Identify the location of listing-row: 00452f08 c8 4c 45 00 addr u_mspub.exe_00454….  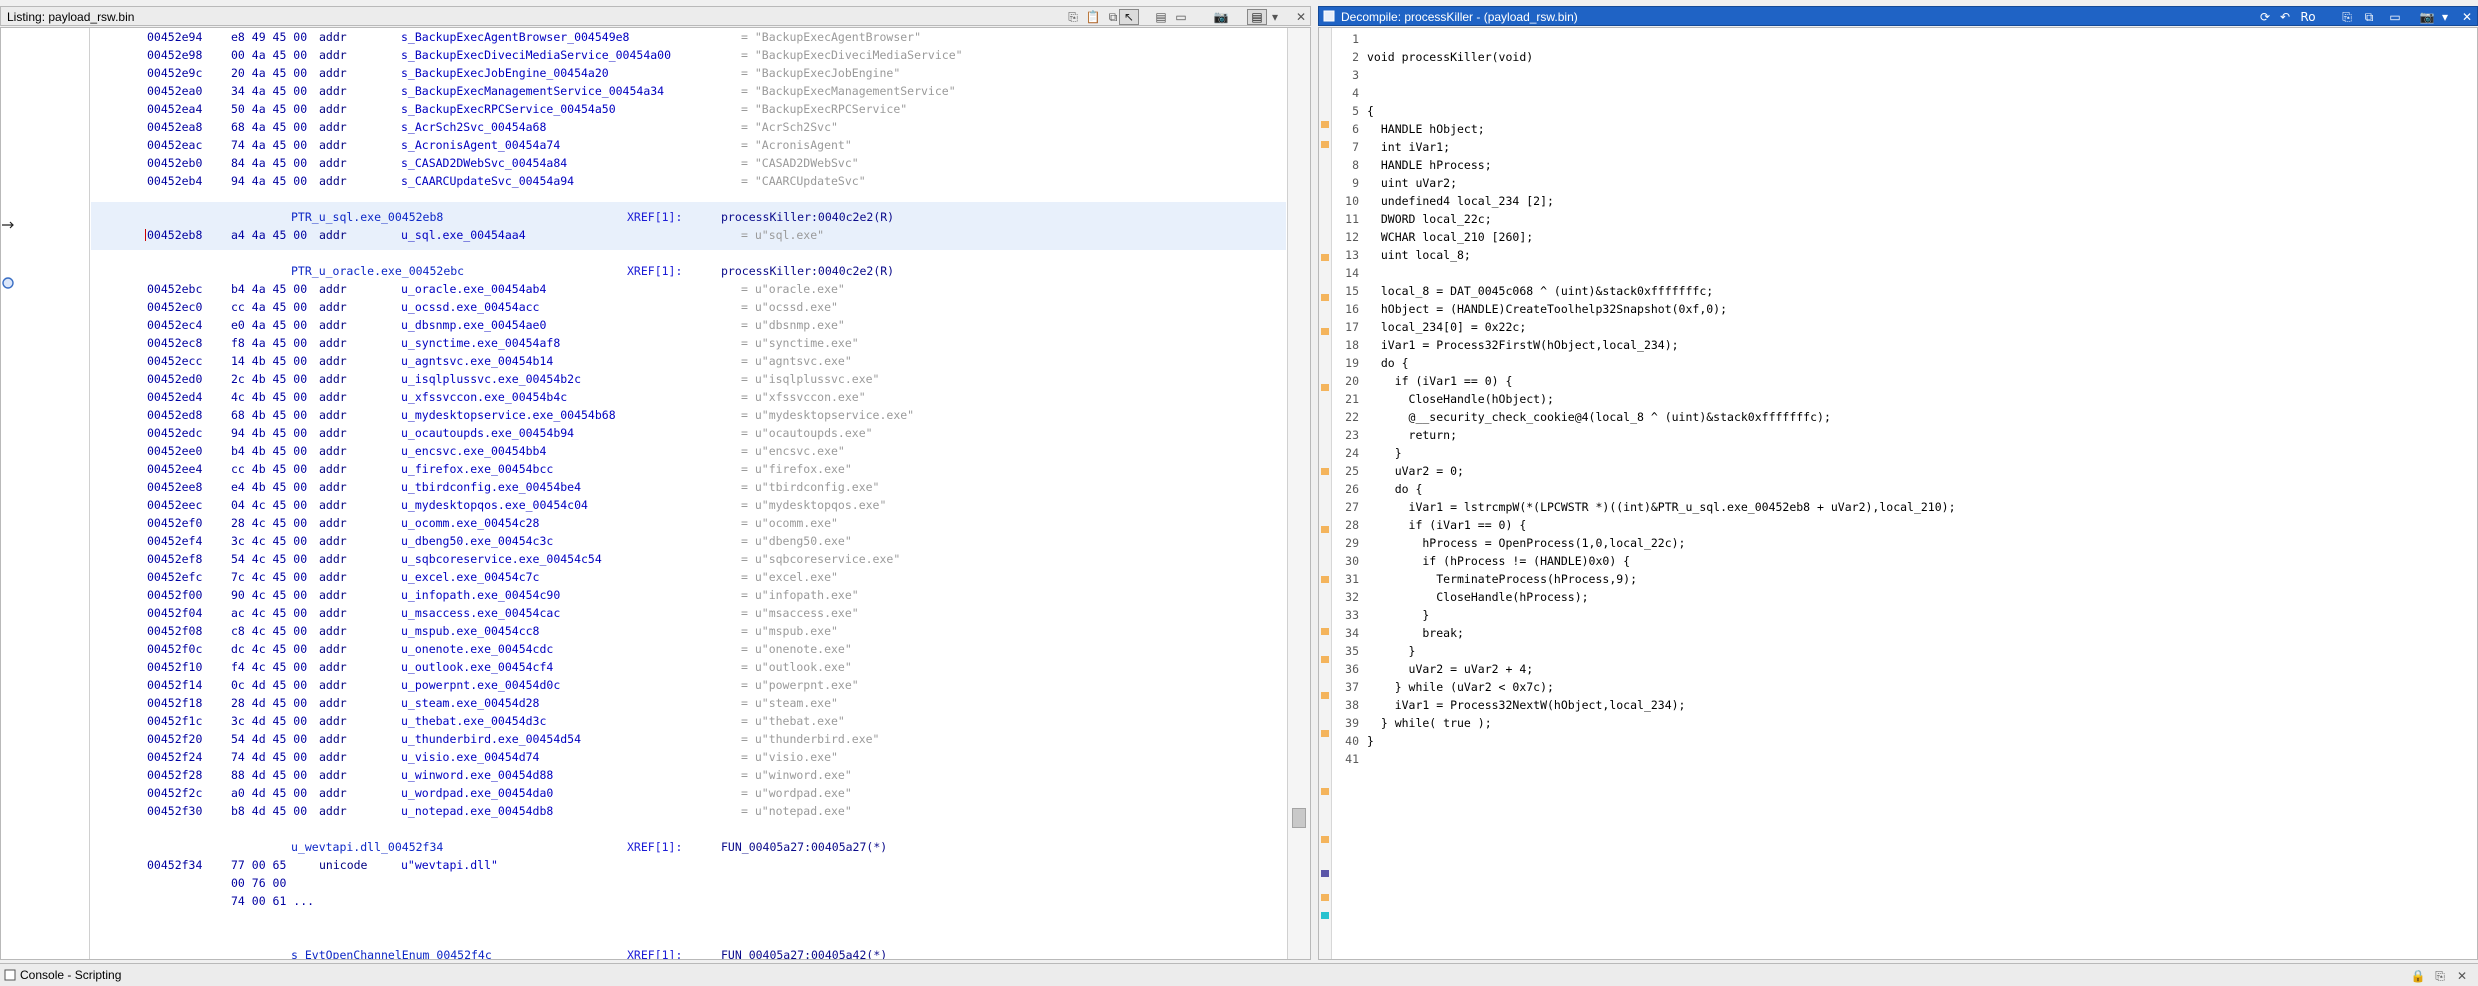
(688, 631).